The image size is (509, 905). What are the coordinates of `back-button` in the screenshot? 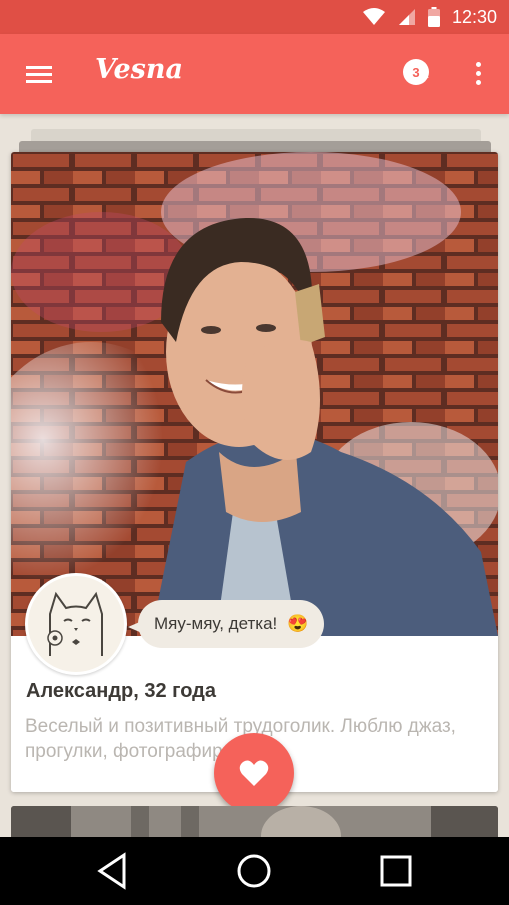 It's located at (114, 871).